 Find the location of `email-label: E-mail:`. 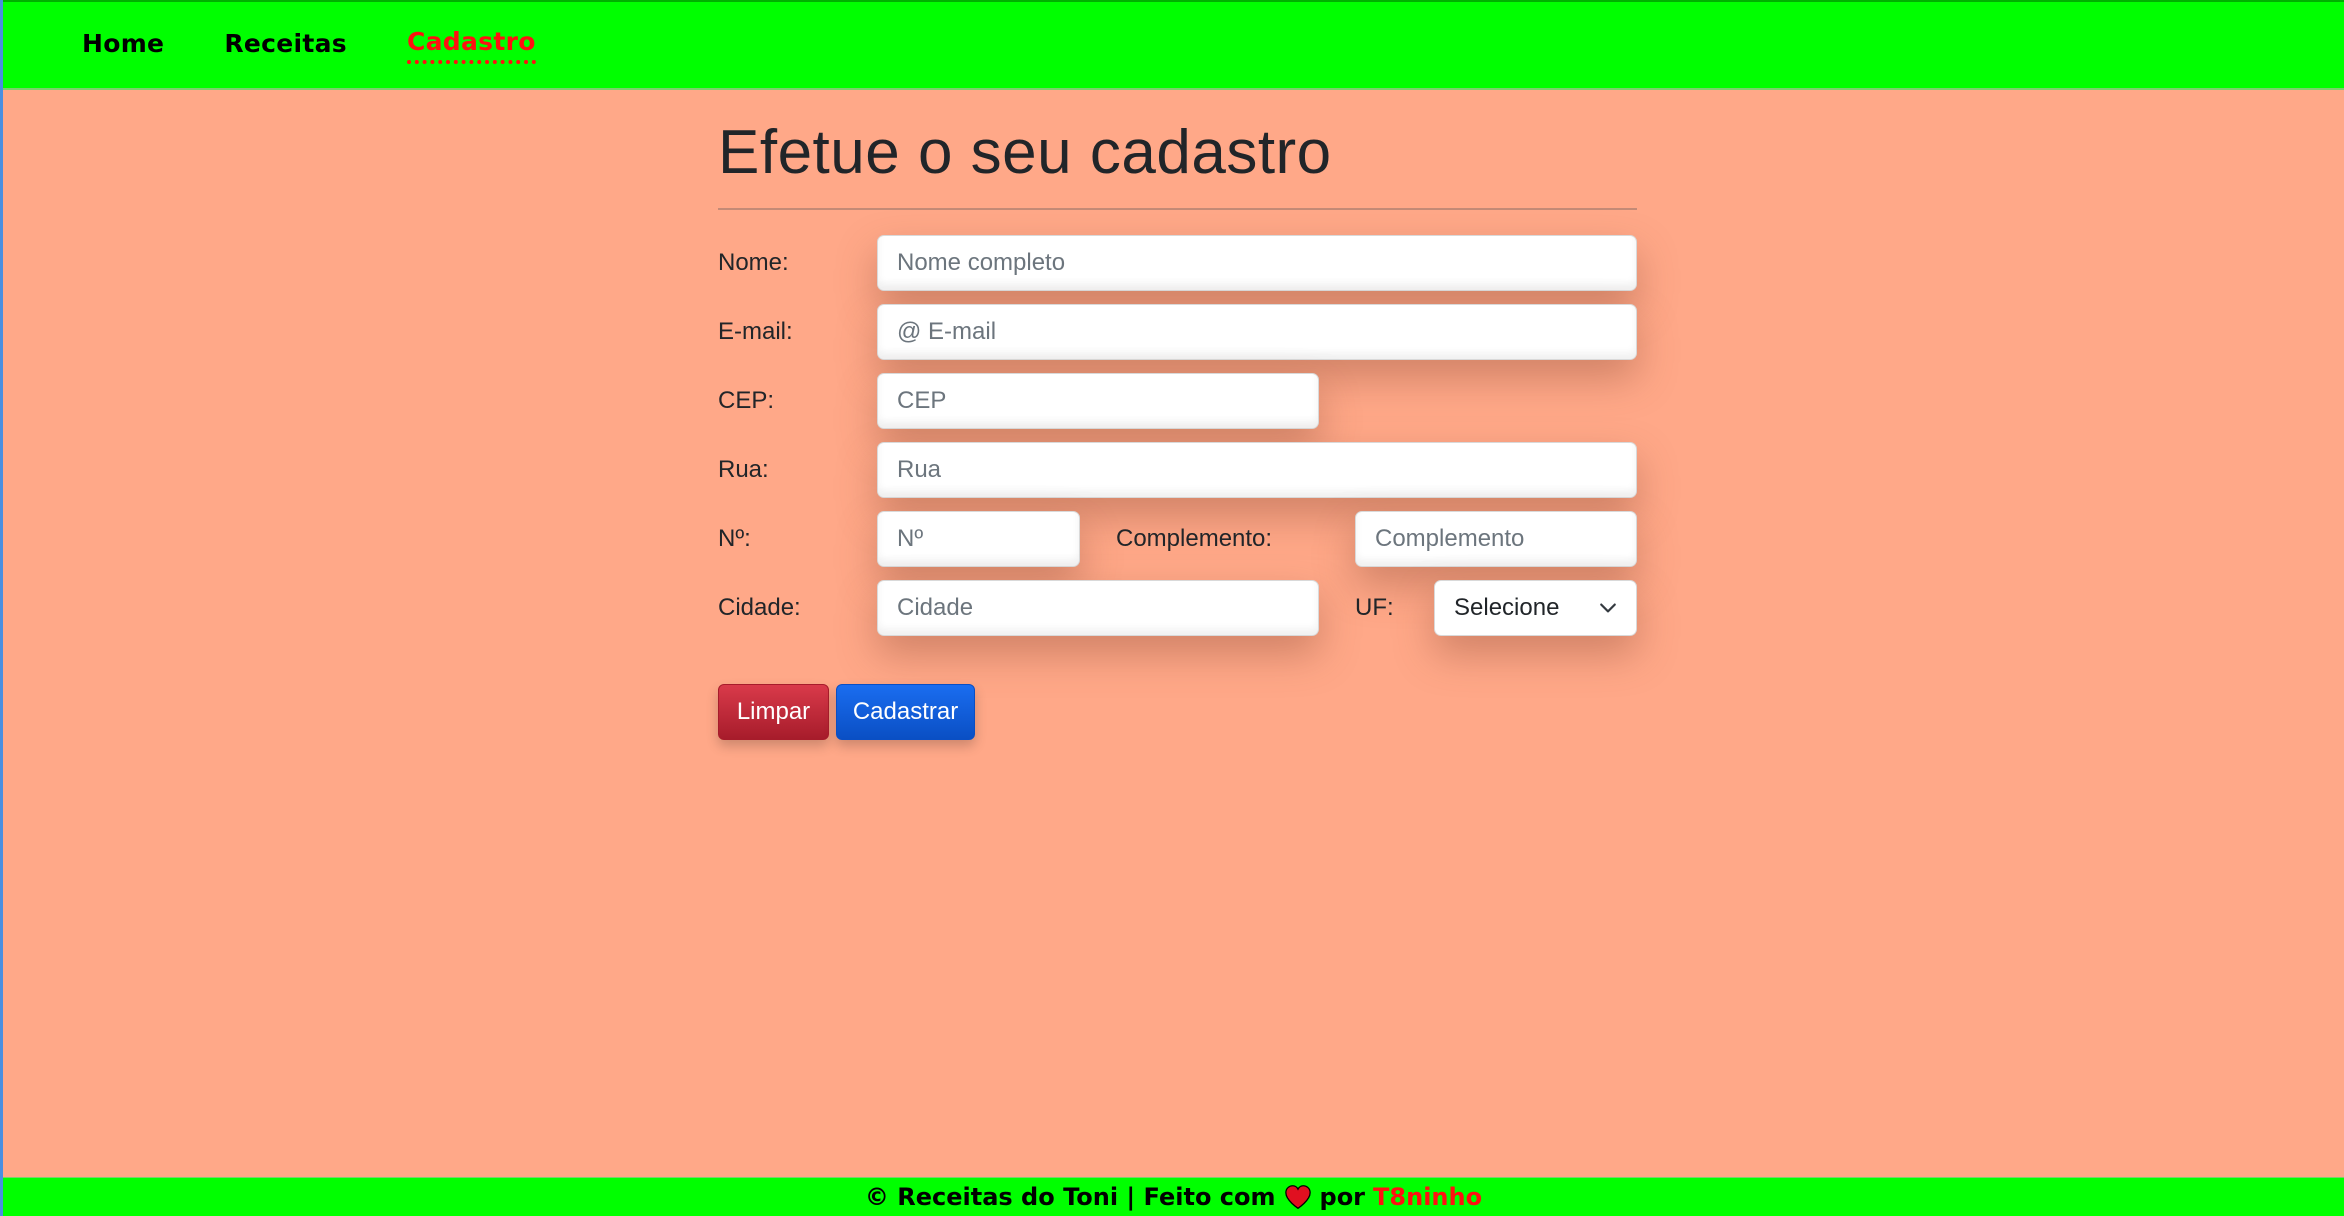

email-label: E-mail: is located at coordinates (755, 331).